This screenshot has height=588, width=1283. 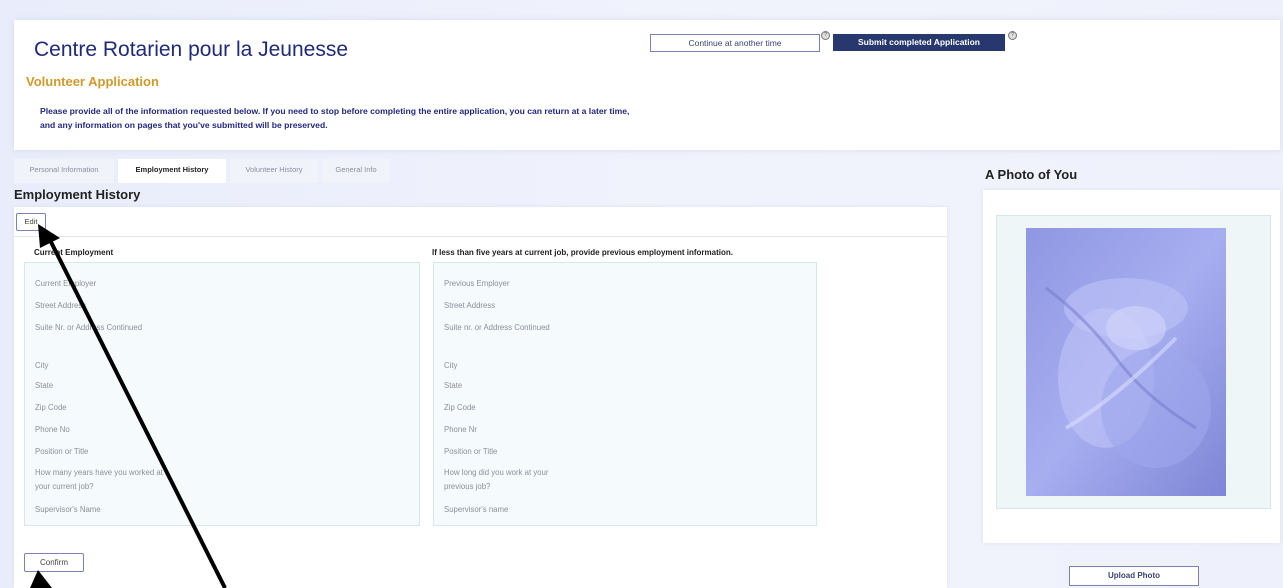 I want to click on upload-photo-button: Upload Photo, so click(x=1134, y=576).